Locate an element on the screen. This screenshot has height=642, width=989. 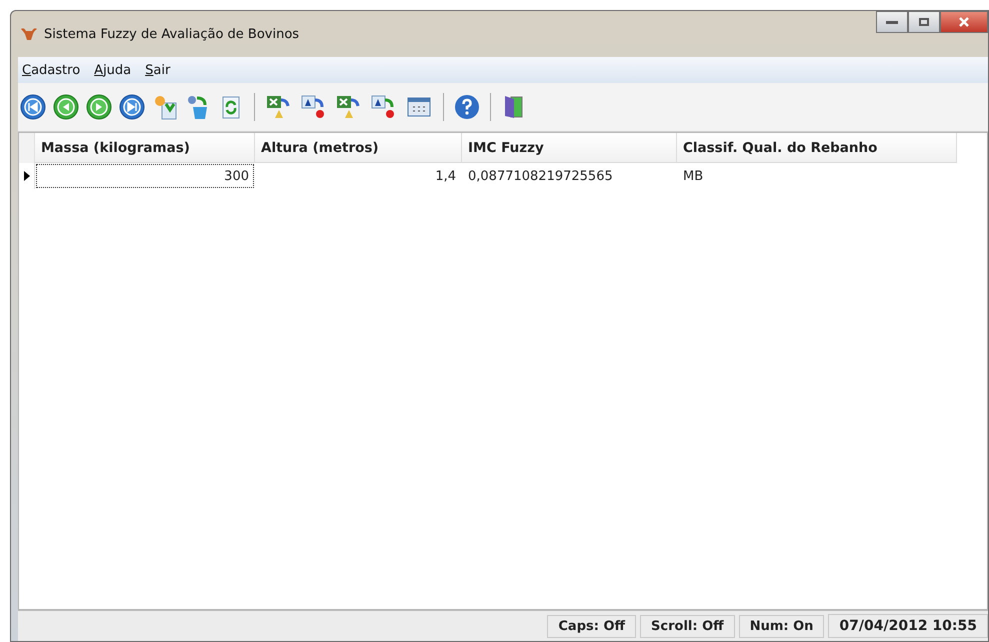
status-panel: Scroll: Off is located at coordinates (687, 626).